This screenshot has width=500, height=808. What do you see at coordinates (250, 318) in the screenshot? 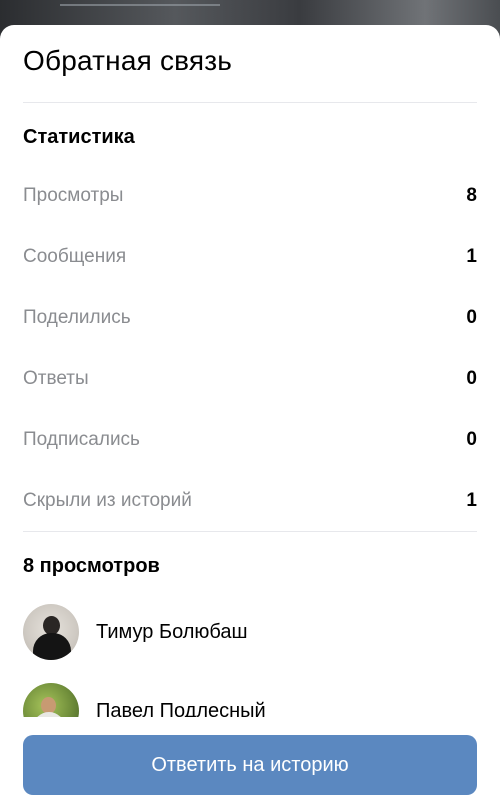
I see `stat-row-shares: Поделились 0` at bounding box center [250, 318].